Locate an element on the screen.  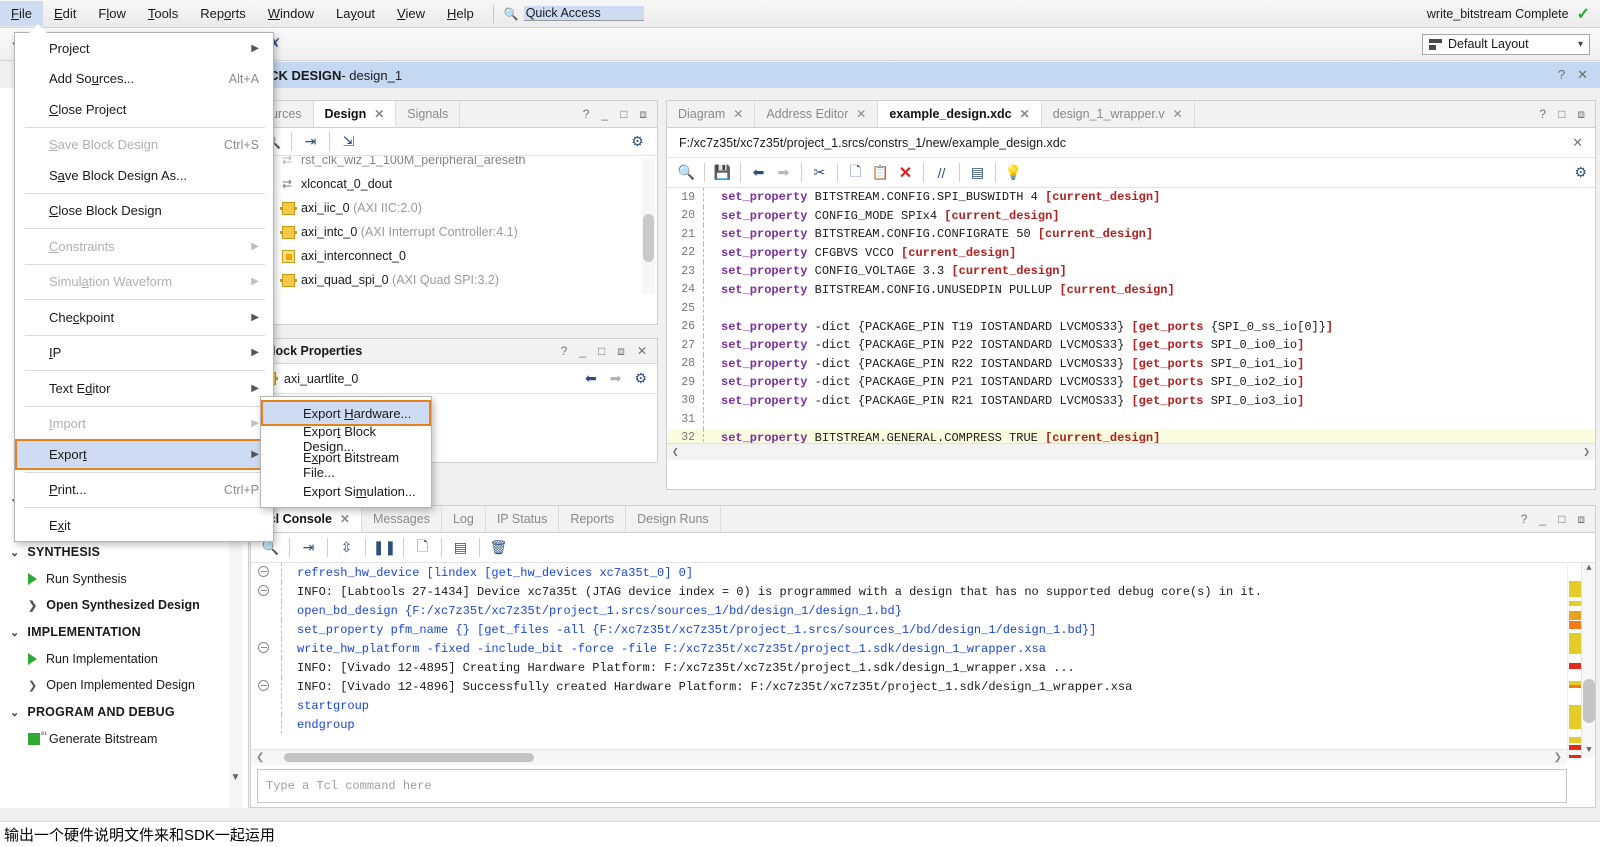
menu-flow: Flow is located at coordinates (111, 13).